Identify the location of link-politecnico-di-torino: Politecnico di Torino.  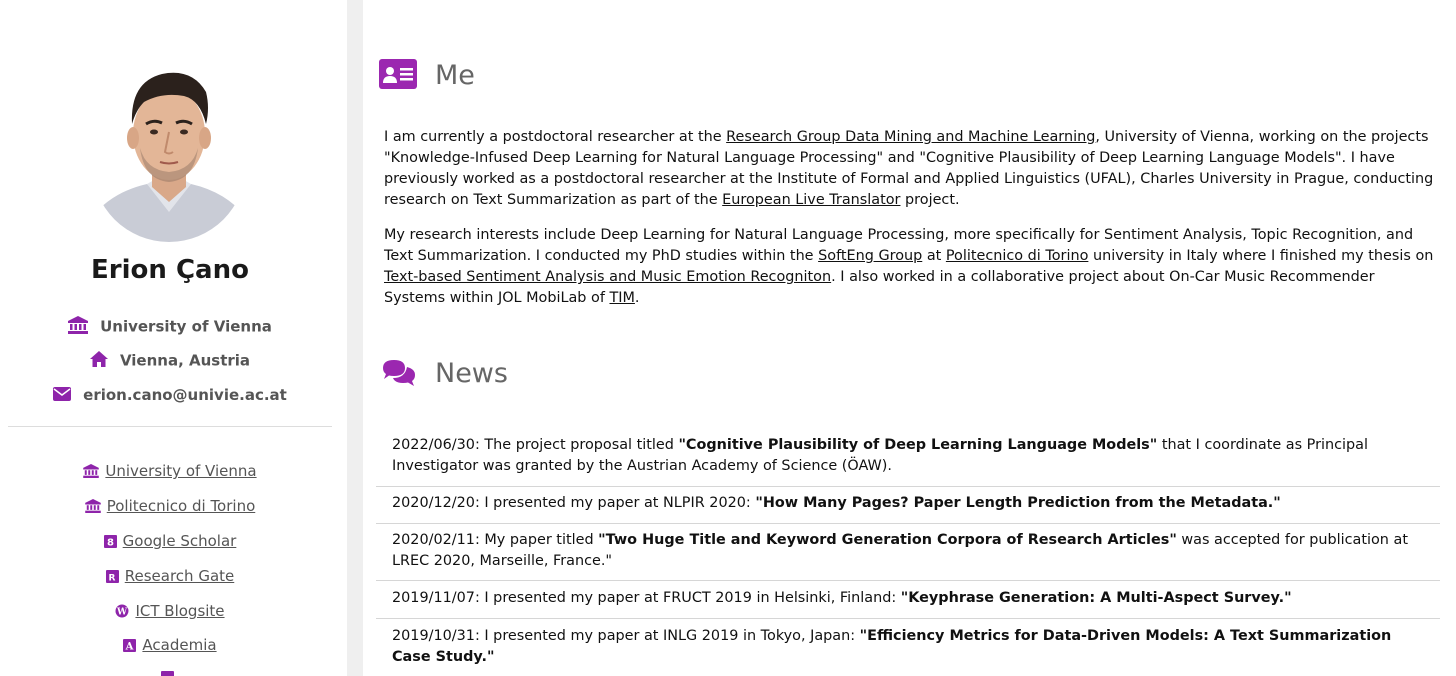
(170, 507).